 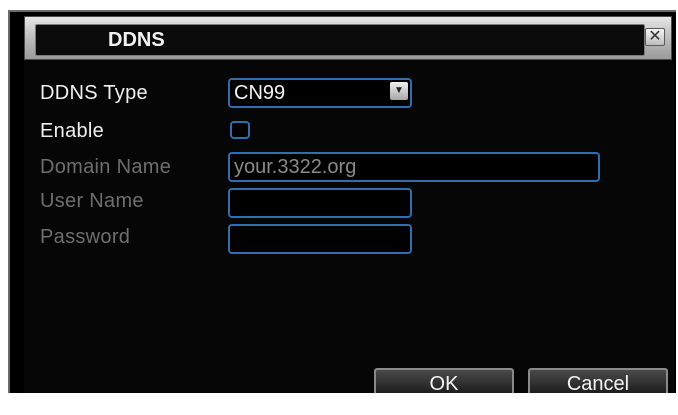 I want to click on user-name-field, so click(x=320, y=203).